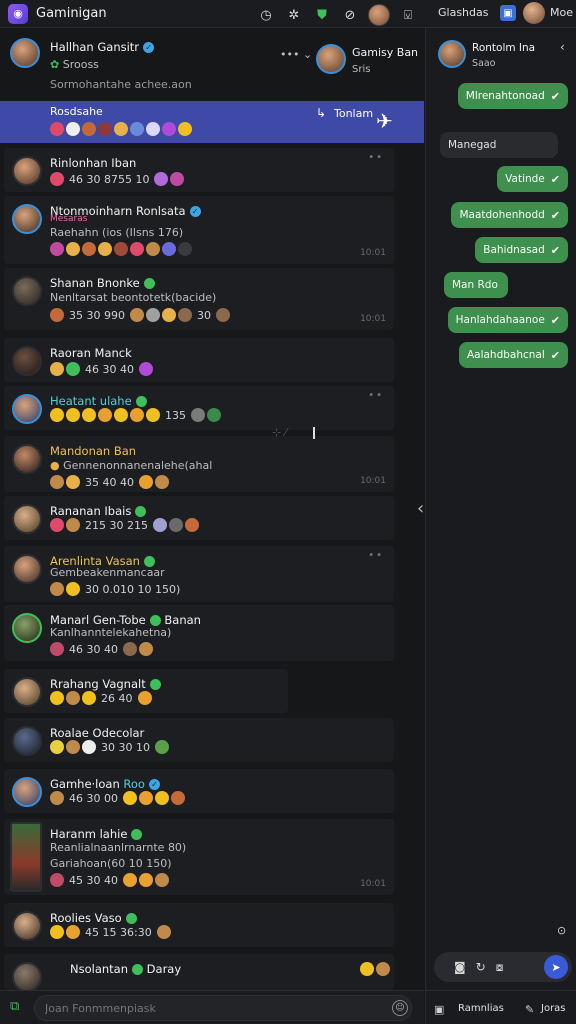  I want to click on contact-name-text: Nsolantan, so click(99, 969).